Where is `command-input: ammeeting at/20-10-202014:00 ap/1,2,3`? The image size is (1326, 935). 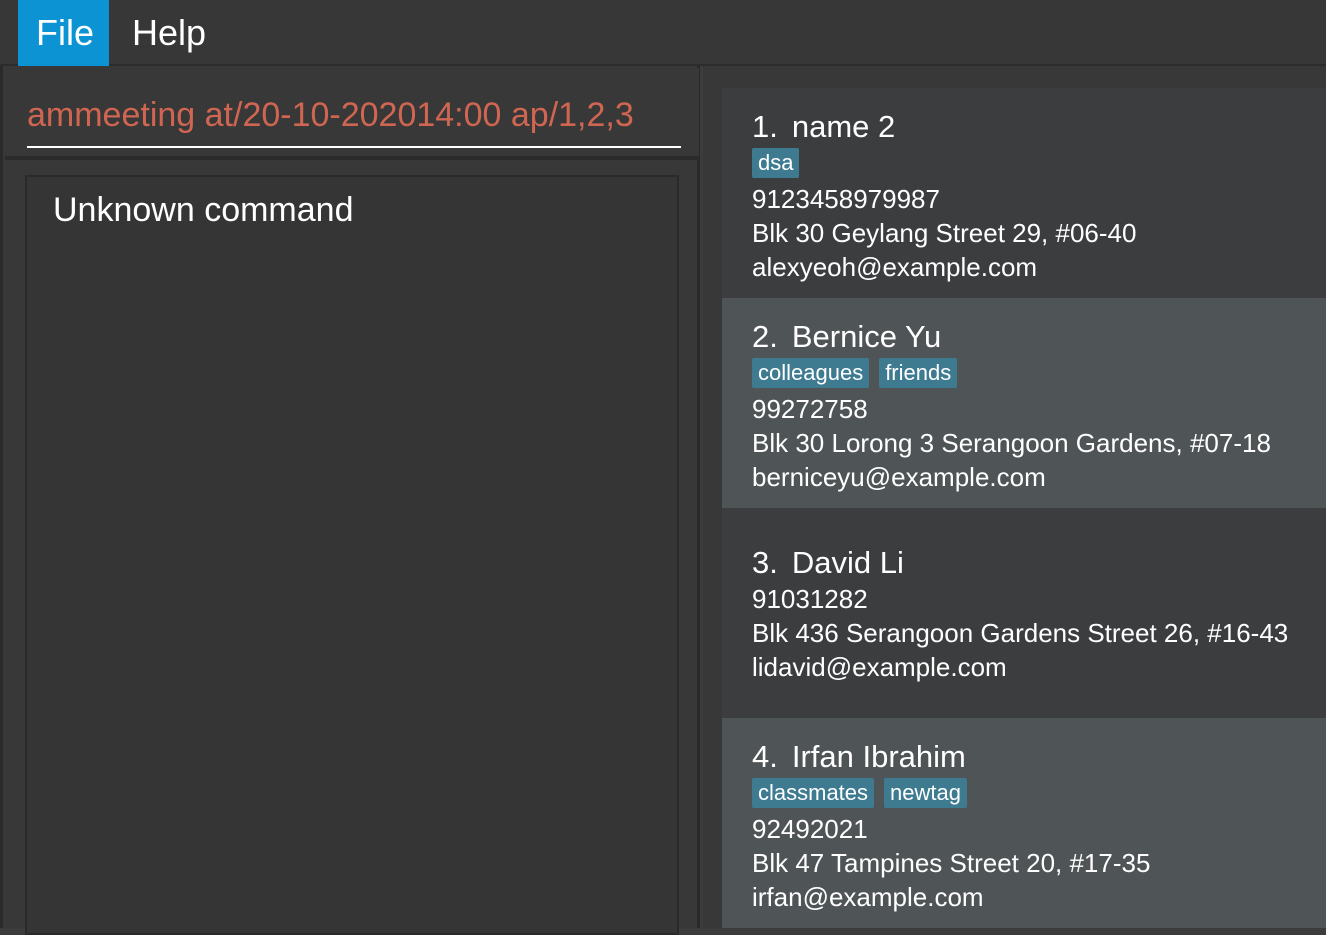 command-input: ammeeting at/20-10-202014:00 ap/1,2,3 is located at coordinates (354, 115).